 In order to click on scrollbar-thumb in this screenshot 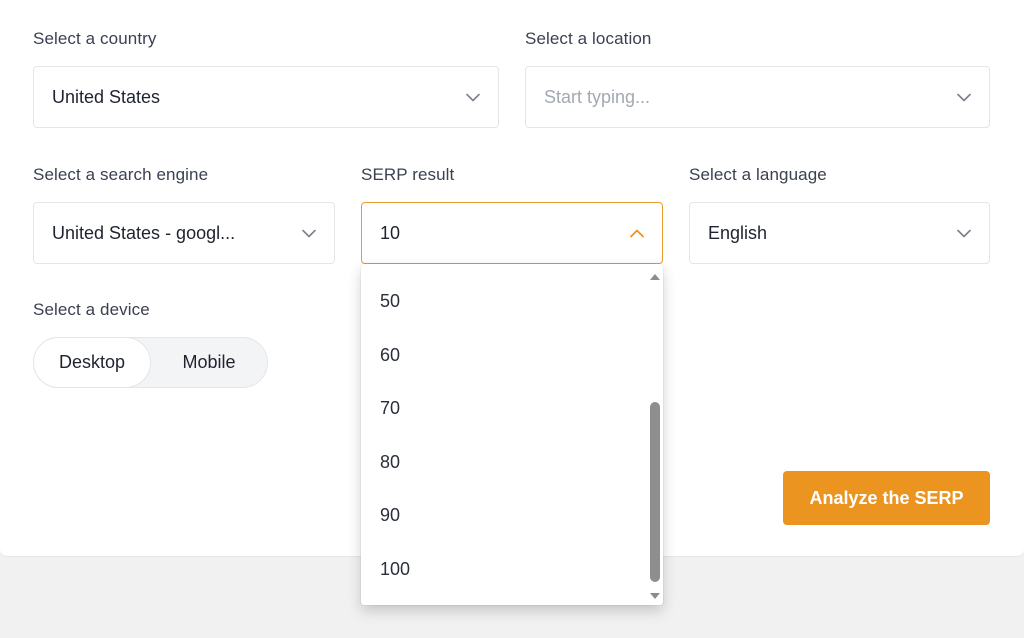, I will do `click(655, 492)`.